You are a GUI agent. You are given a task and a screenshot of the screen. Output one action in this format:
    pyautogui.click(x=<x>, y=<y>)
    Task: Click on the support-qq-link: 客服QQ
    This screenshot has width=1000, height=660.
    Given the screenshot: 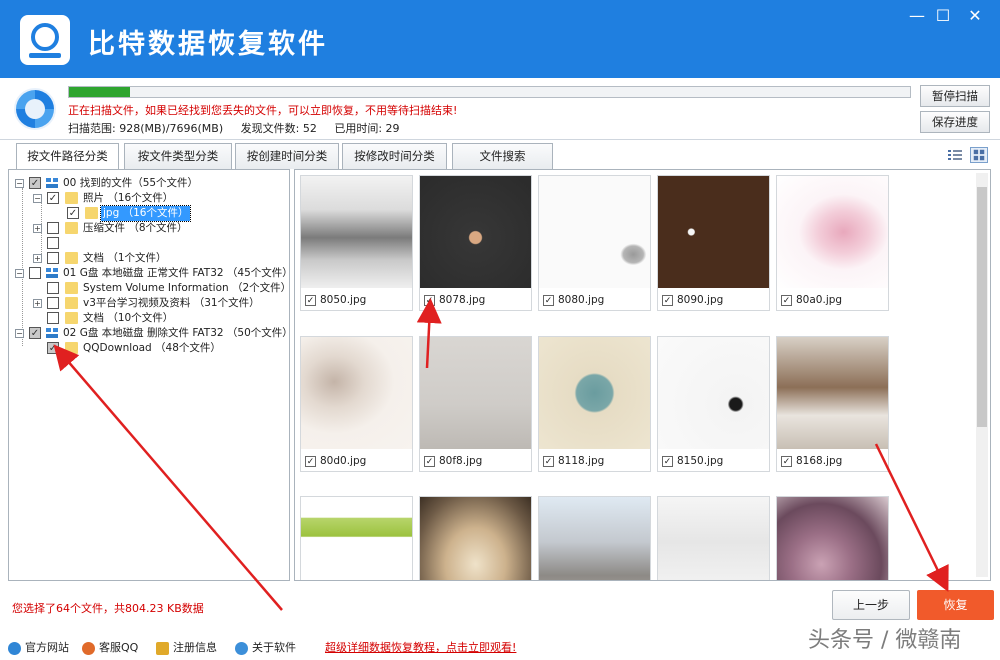 What is the action you would take?
    pyautogui.click(x=110, y=647)
    